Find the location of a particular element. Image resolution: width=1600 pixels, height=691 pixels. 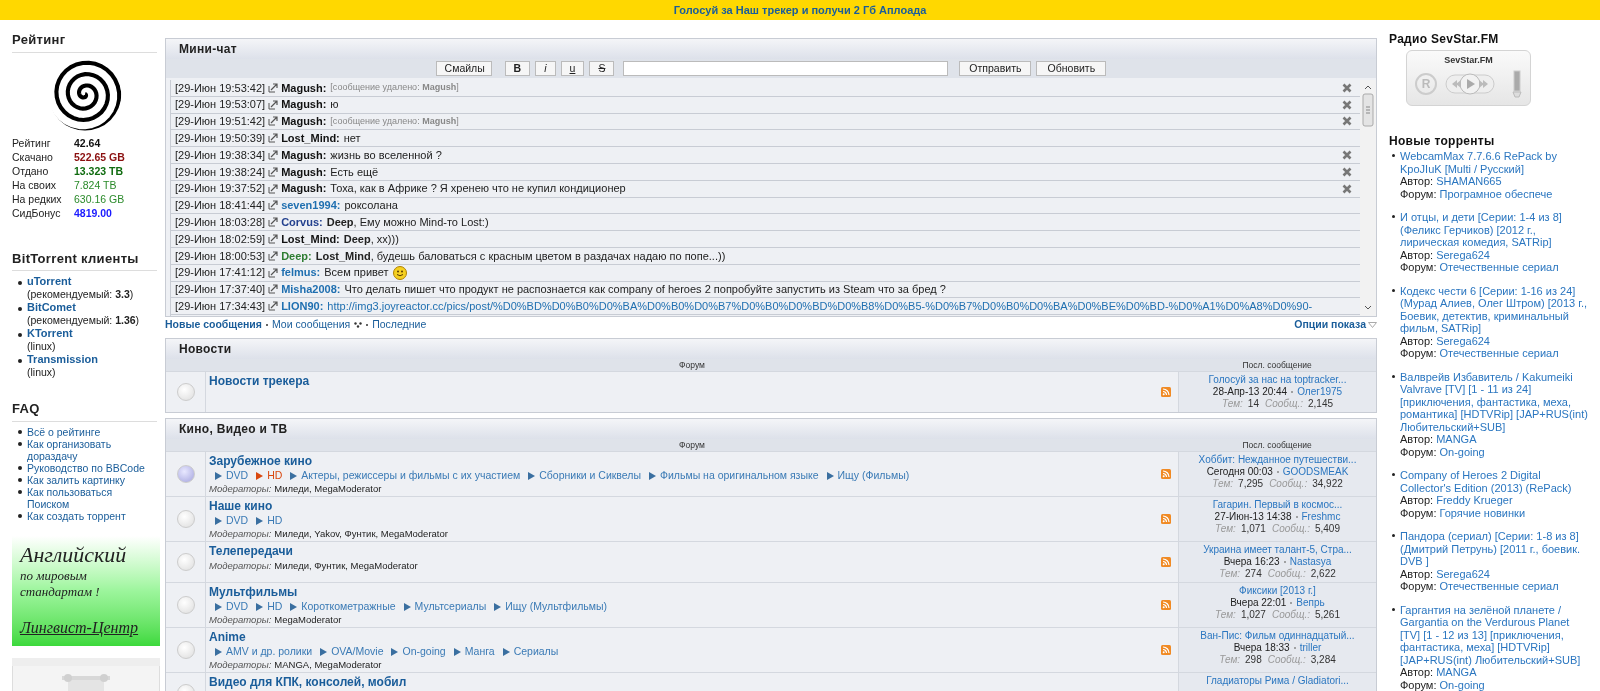

new-messages-link: Новые сообщения is located at coordinates (213, 325).